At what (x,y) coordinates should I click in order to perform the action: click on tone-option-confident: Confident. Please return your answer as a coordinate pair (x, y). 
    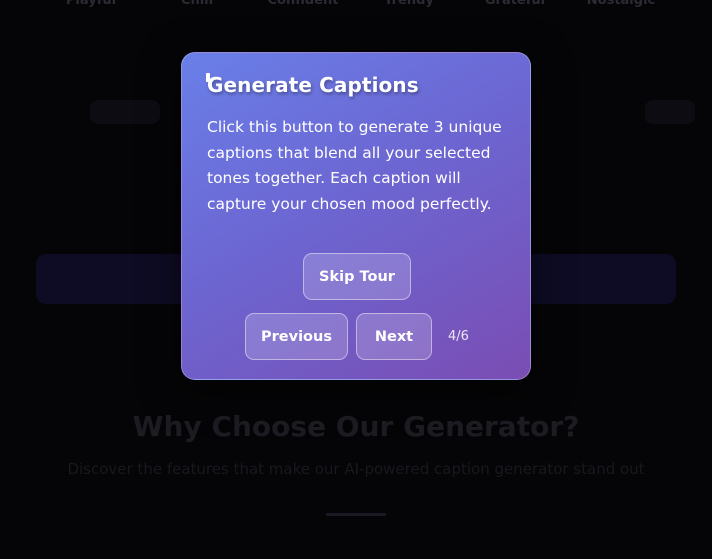
    Looking at the image, I should click on (303, 4).